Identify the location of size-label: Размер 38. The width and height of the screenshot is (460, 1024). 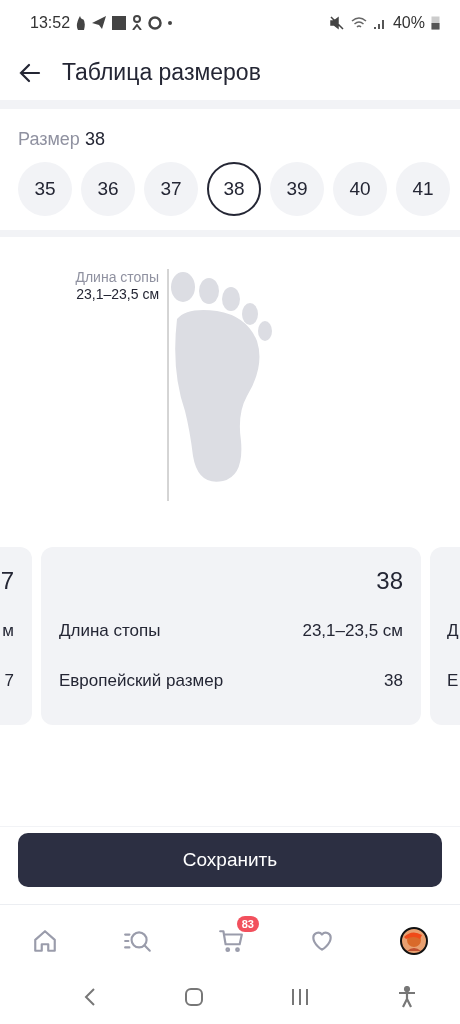
(62, 139).